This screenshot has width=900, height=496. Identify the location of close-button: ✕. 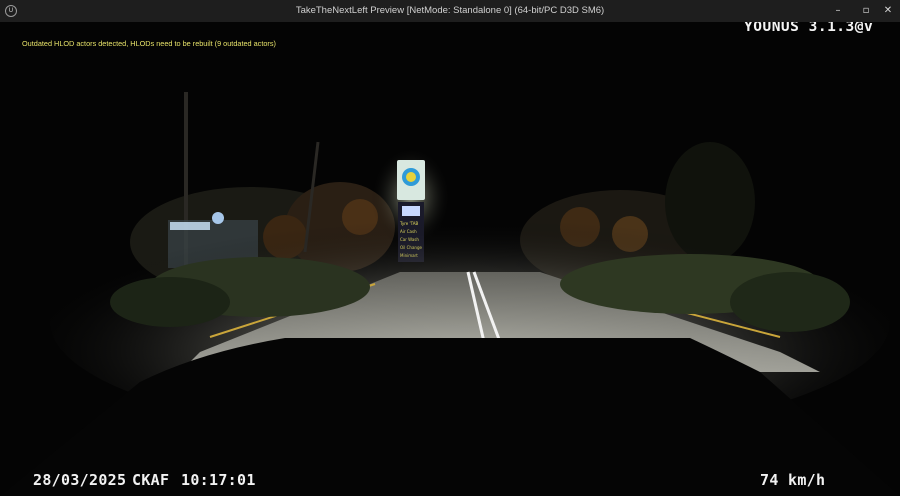
(888, 11).